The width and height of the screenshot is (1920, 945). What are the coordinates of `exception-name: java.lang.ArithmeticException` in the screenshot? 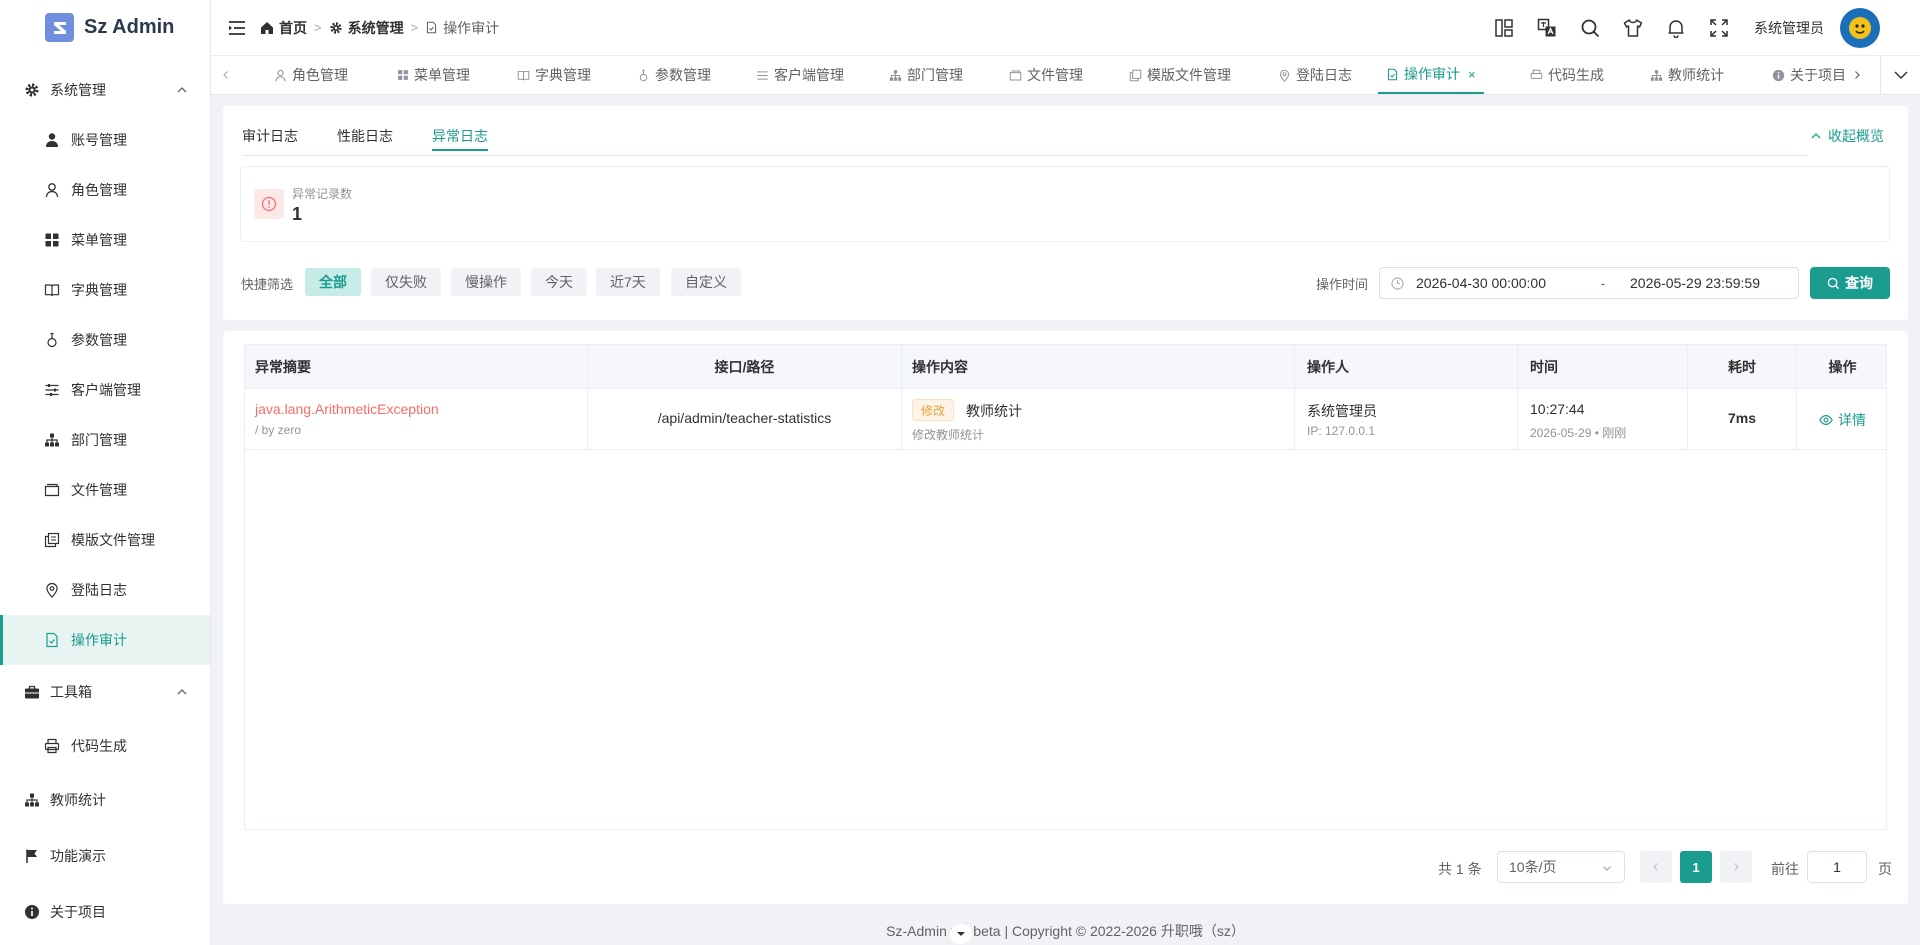 It's located at (347, 409).